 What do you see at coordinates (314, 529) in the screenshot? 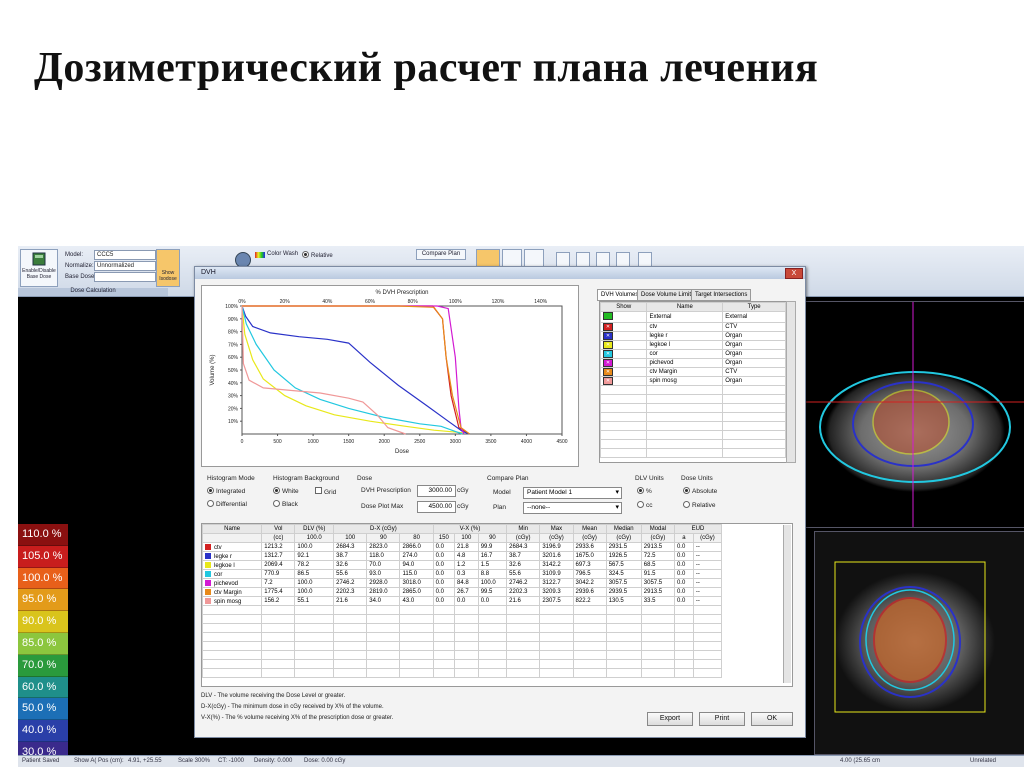
I see `stats-column-header: DLV (%)` at bounding box center [314, 529].